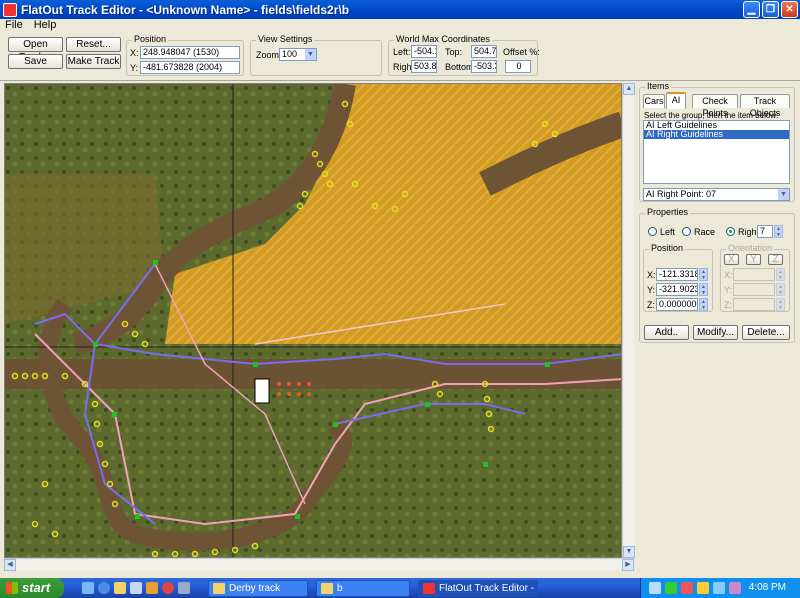  Describe the element at coordinates (402, 52) in the screenshot. I see `world-left-label: Left:` at that location.